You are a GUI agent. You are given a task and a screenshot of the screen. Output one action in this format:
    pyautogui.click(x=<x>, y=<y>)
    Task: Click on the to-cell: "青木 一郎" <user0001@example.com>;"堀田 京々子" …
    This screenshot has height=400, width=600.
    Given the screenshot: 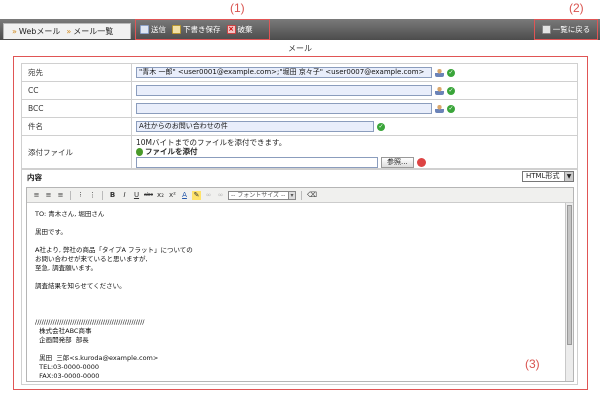 What is the action you would take?
    pyautogui.click(x=354, y=72)
    